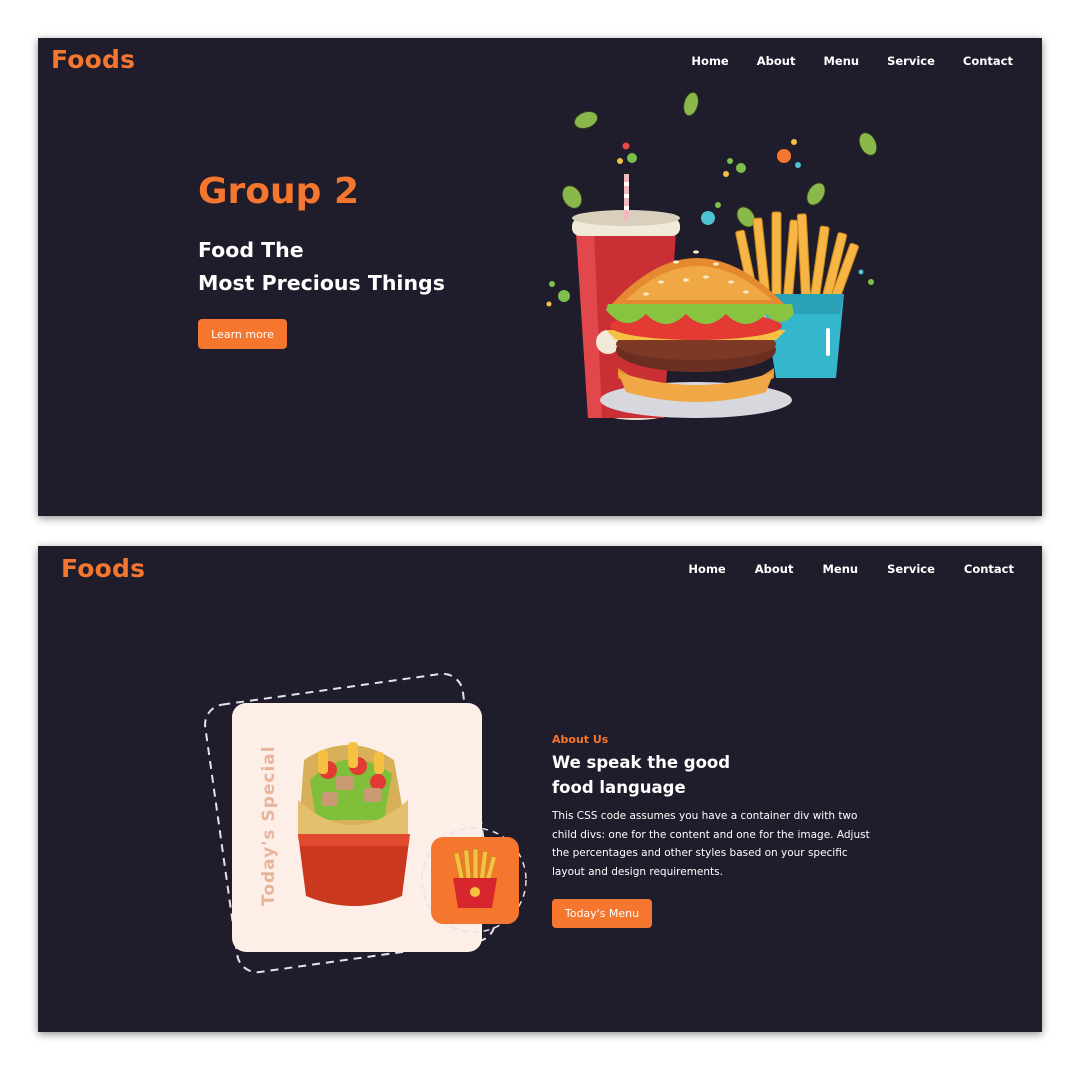 The width and height of the screenshot is (1080, 1080). Describe the element at coordinates (279, 191) in the screenshot. I see `hero-title: Group 2` at that location.